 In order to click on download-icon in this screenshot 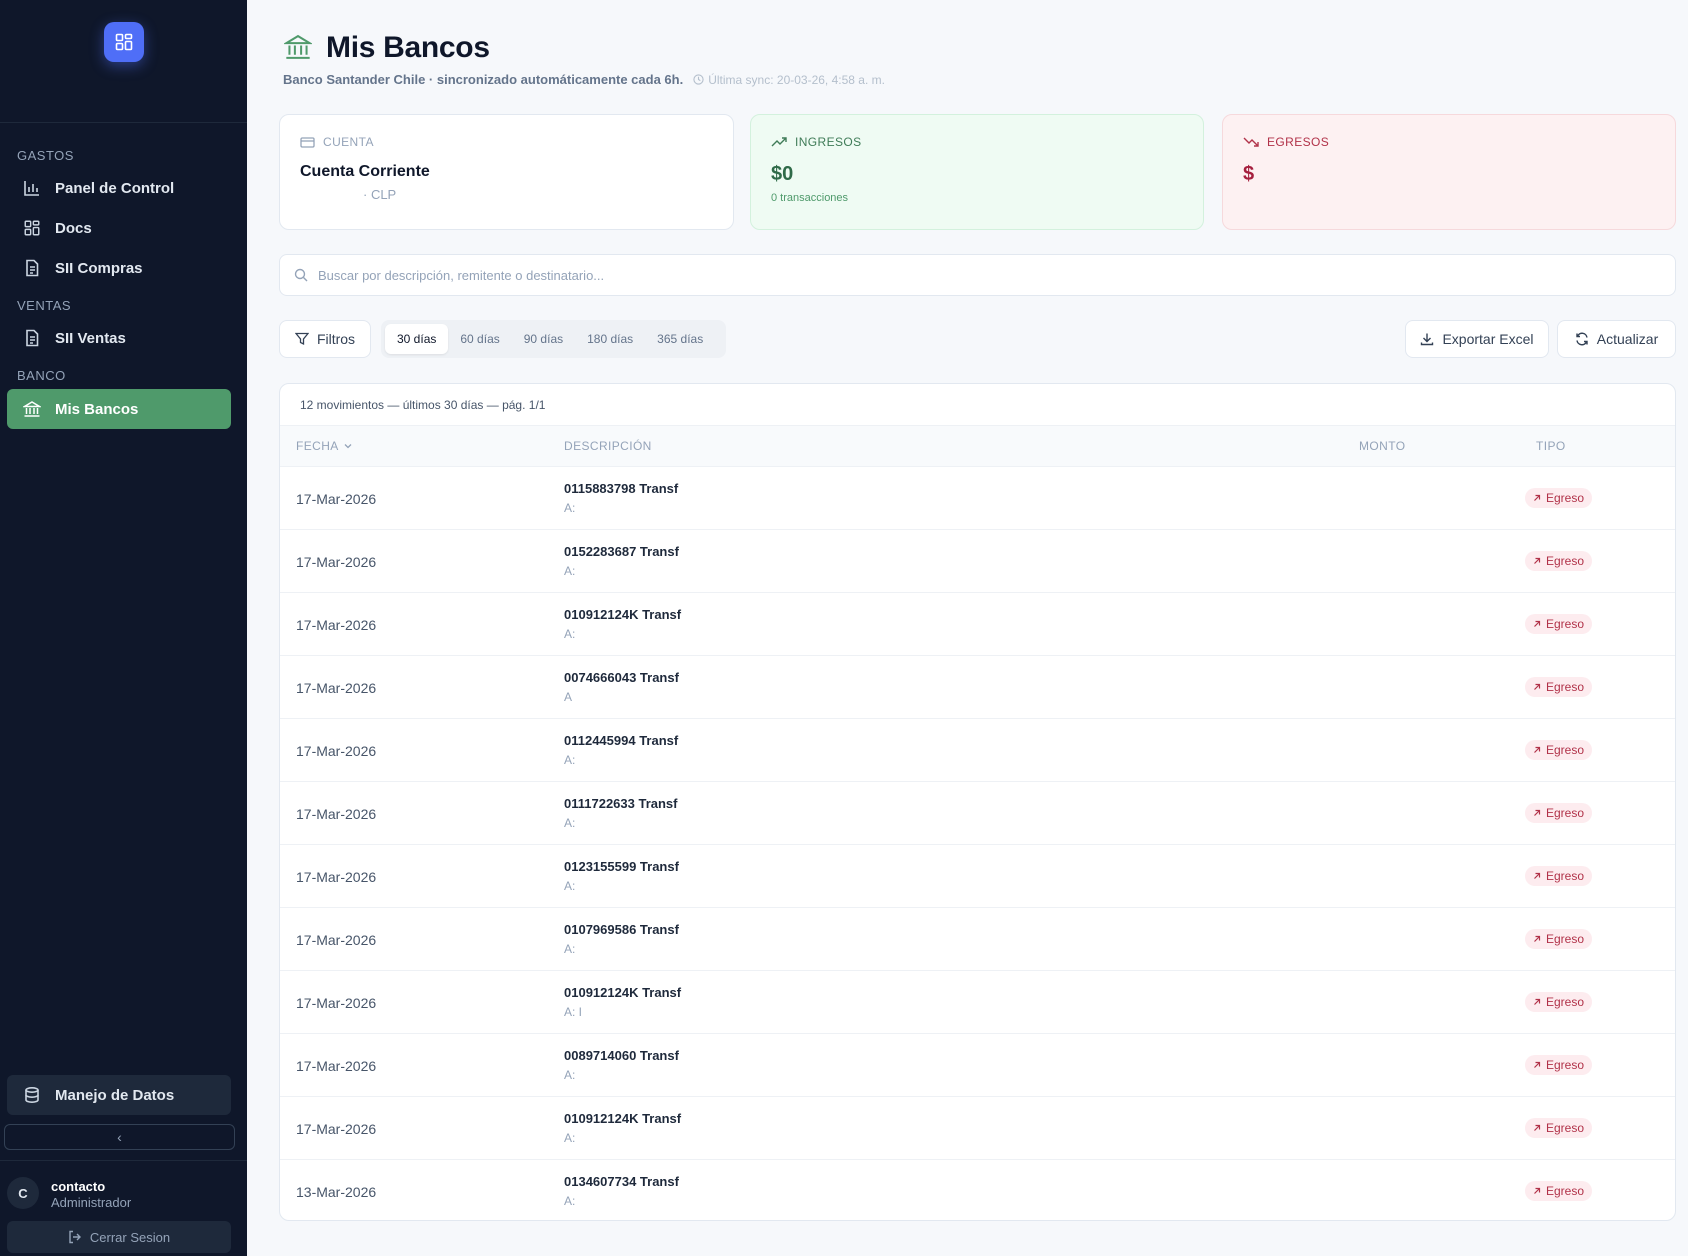, I will do `click(1427, 339)`.